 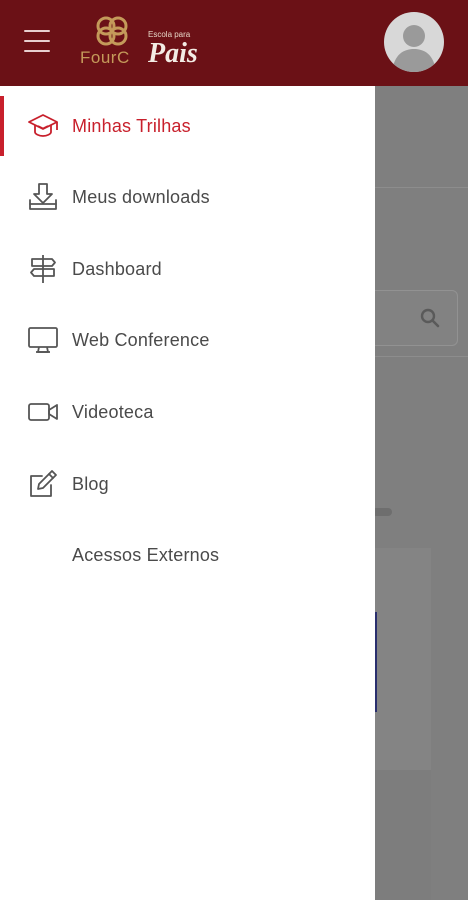 What do you see at coordinates (43, 484) in the screenshot?
I see `edit-icon` at bounding box center [43, 484].